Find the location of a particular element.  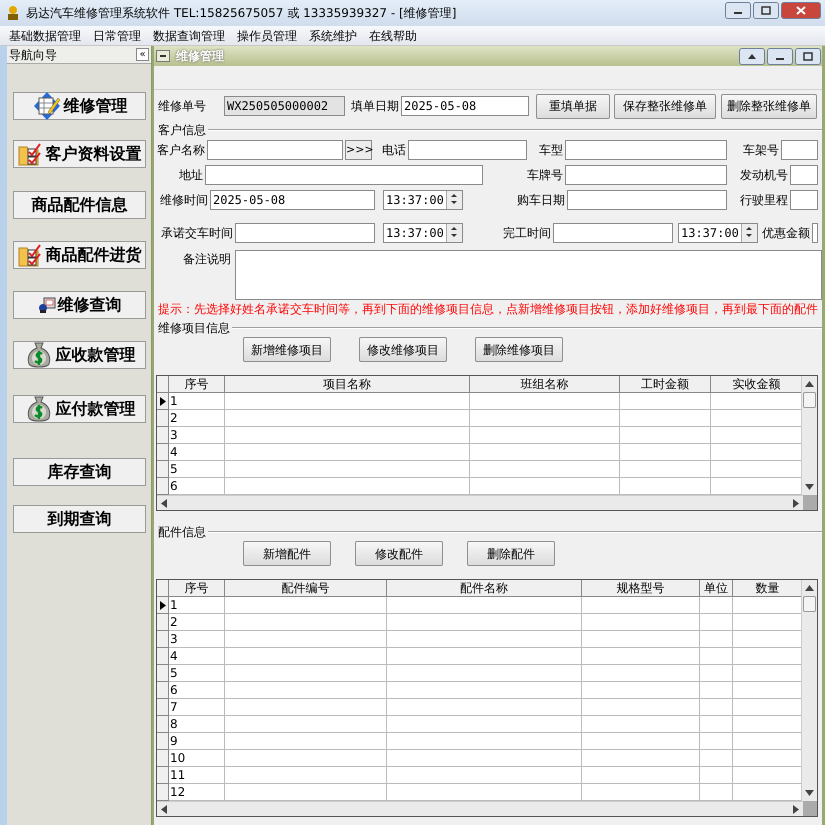

field-label: 地址 is located at coordinates (191, 175).